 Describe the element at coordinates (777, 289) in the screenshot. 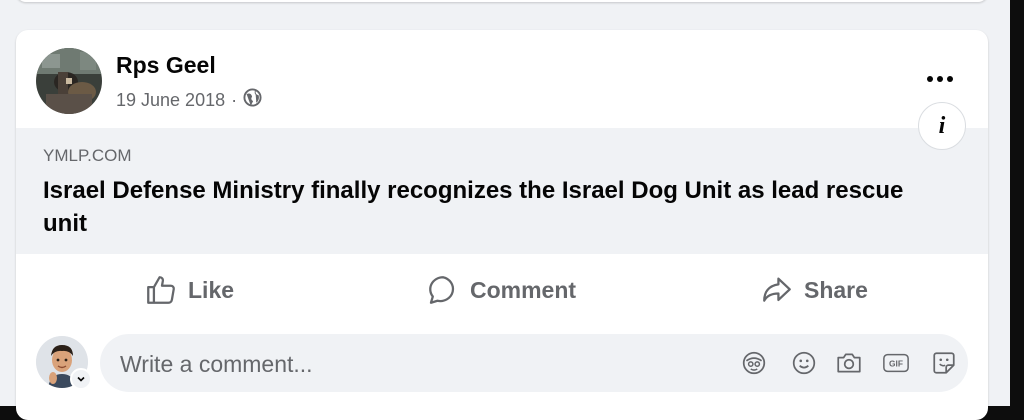

I see `share-icon` at that location.